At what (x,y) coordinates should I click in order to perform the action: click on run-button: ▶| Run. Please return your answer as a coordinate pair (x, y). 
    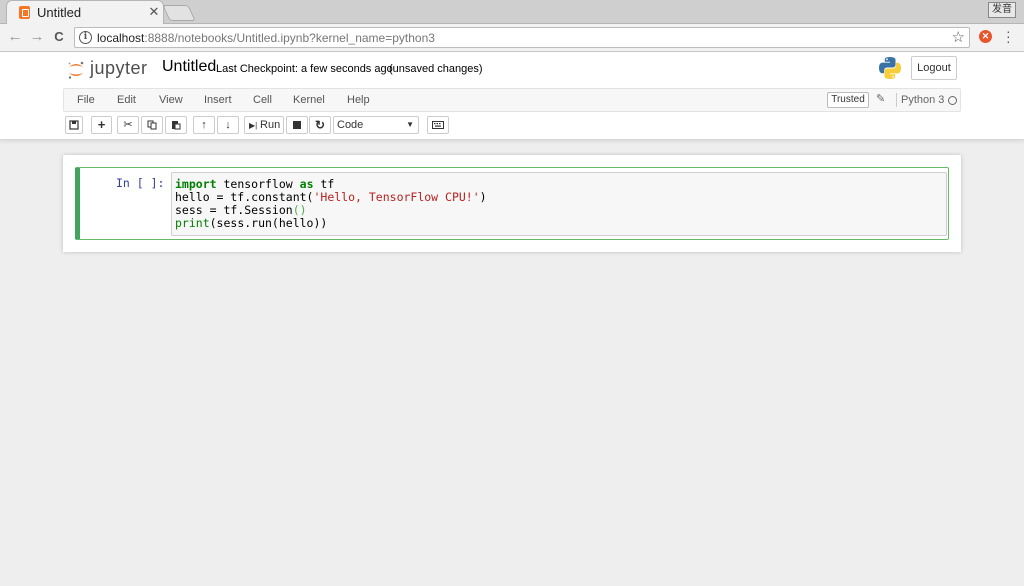
    Looking at the image, I should click on (264, 125).